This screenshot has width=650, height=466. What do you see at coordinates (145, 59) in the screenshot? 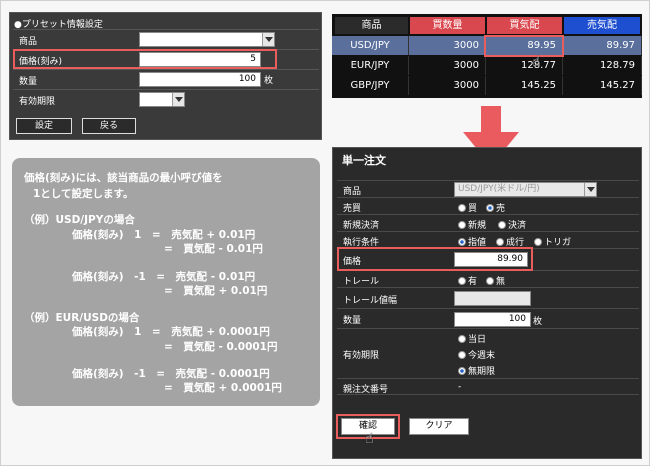
I see `price-step-highlight` at bounding box center [145, 59].